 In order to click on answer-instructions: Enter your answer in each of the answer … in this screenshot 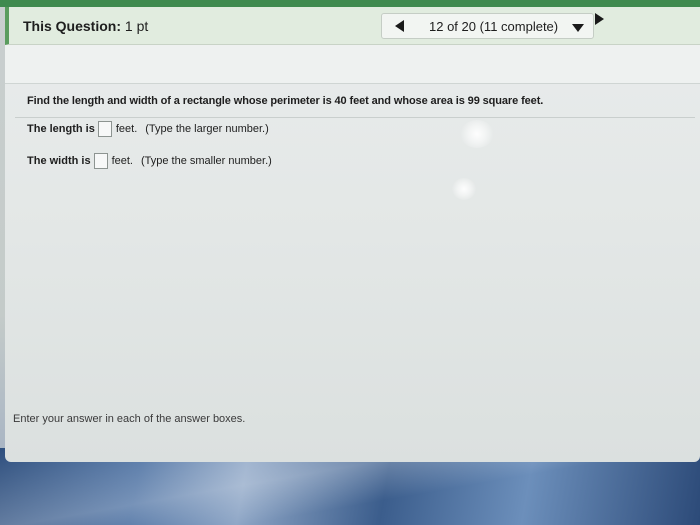, I will do `click(129, 419)`.